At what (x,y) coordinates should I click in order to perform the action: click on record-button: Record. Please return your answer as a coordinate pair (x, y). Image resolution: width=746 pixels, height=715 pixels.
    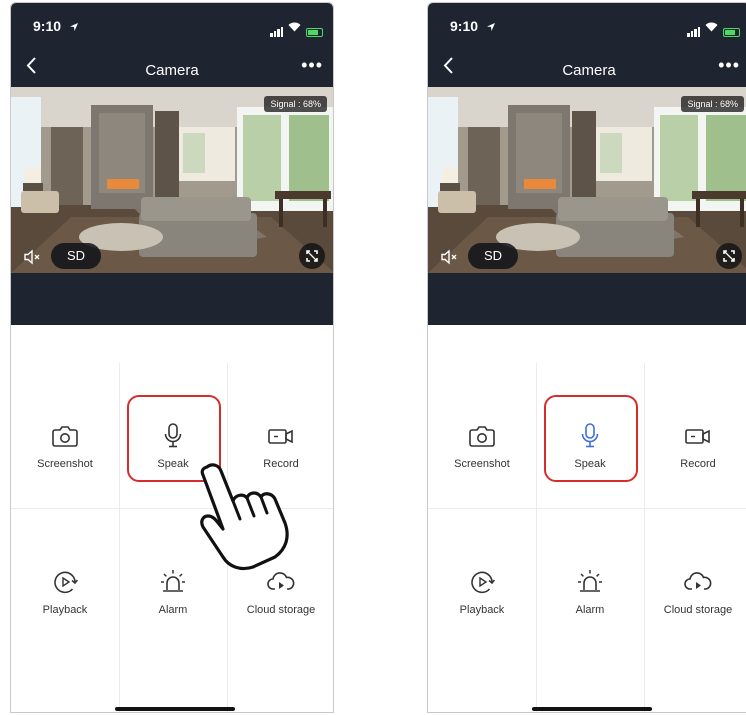
    Looking at the image, I should click on (695, 445).